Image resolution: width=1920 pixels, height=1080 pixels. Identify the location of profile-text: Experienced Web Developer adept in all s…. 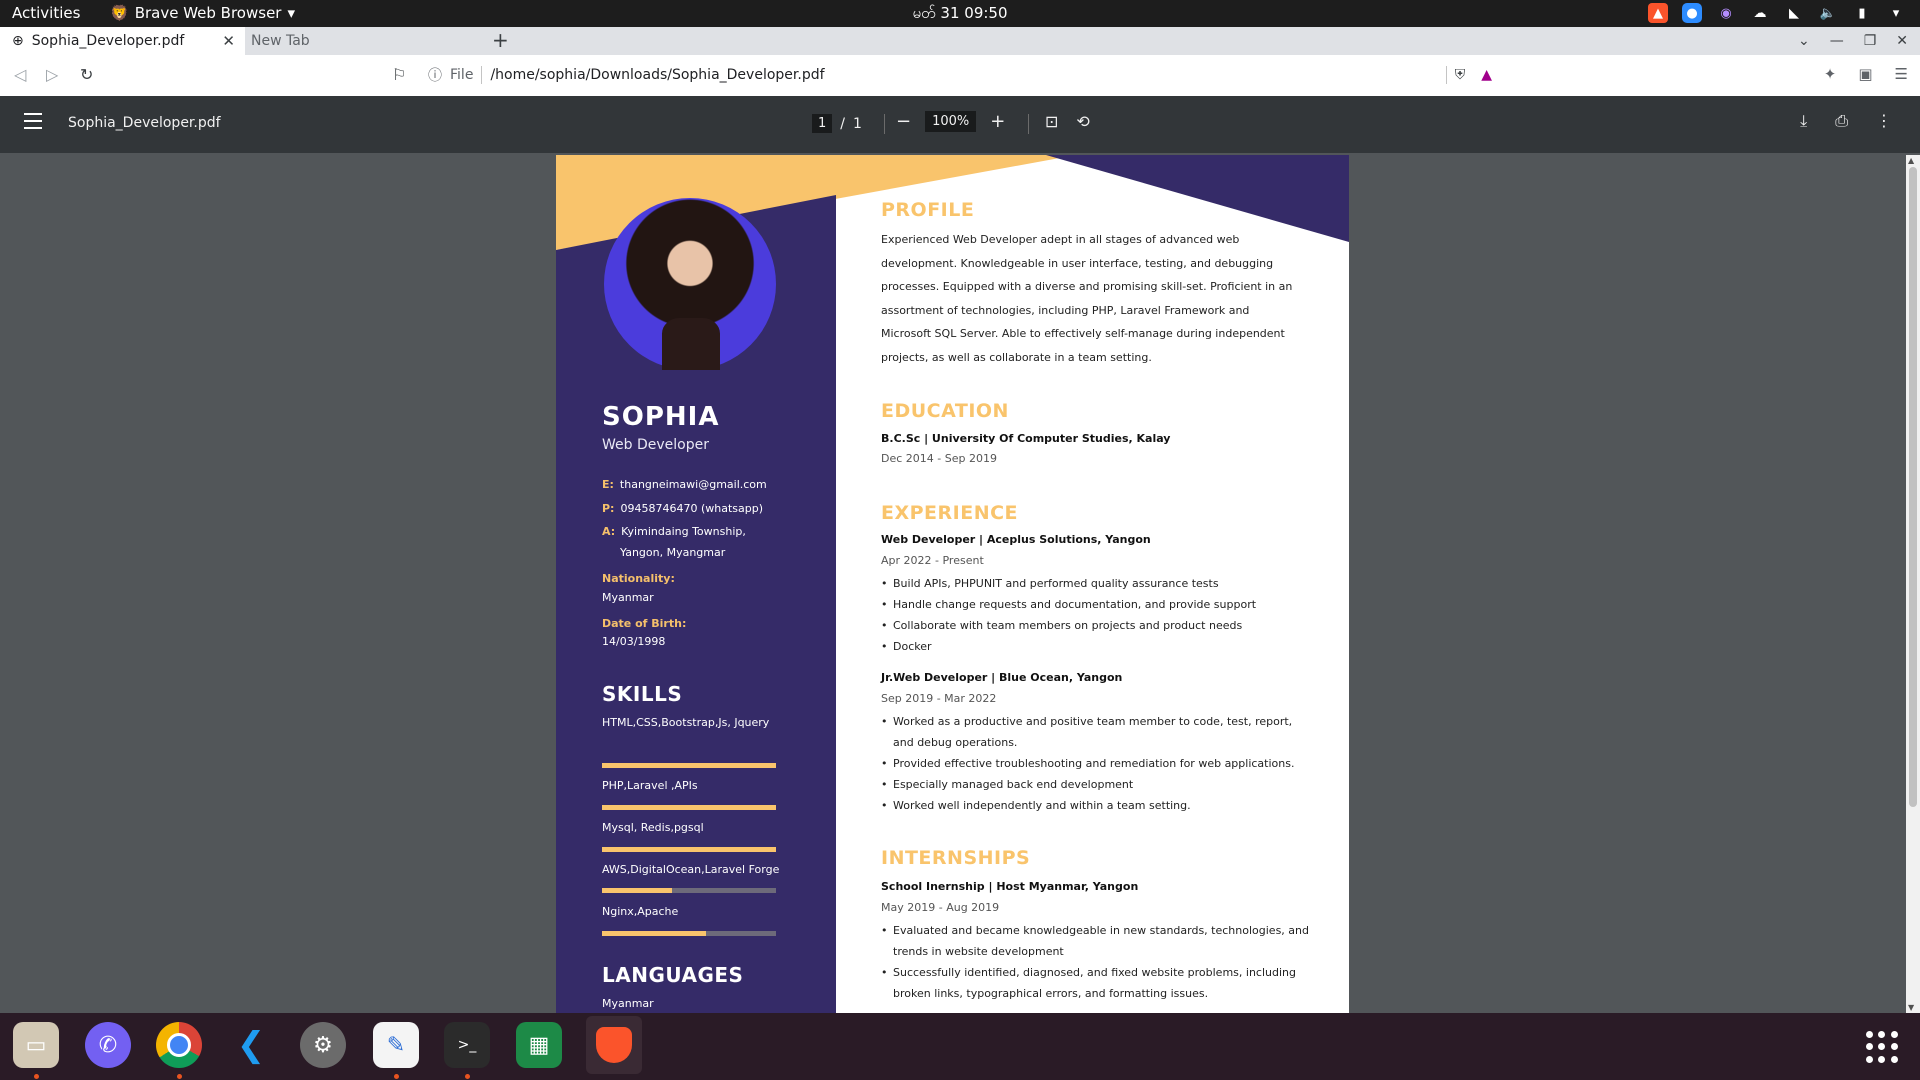
(1087, 298).